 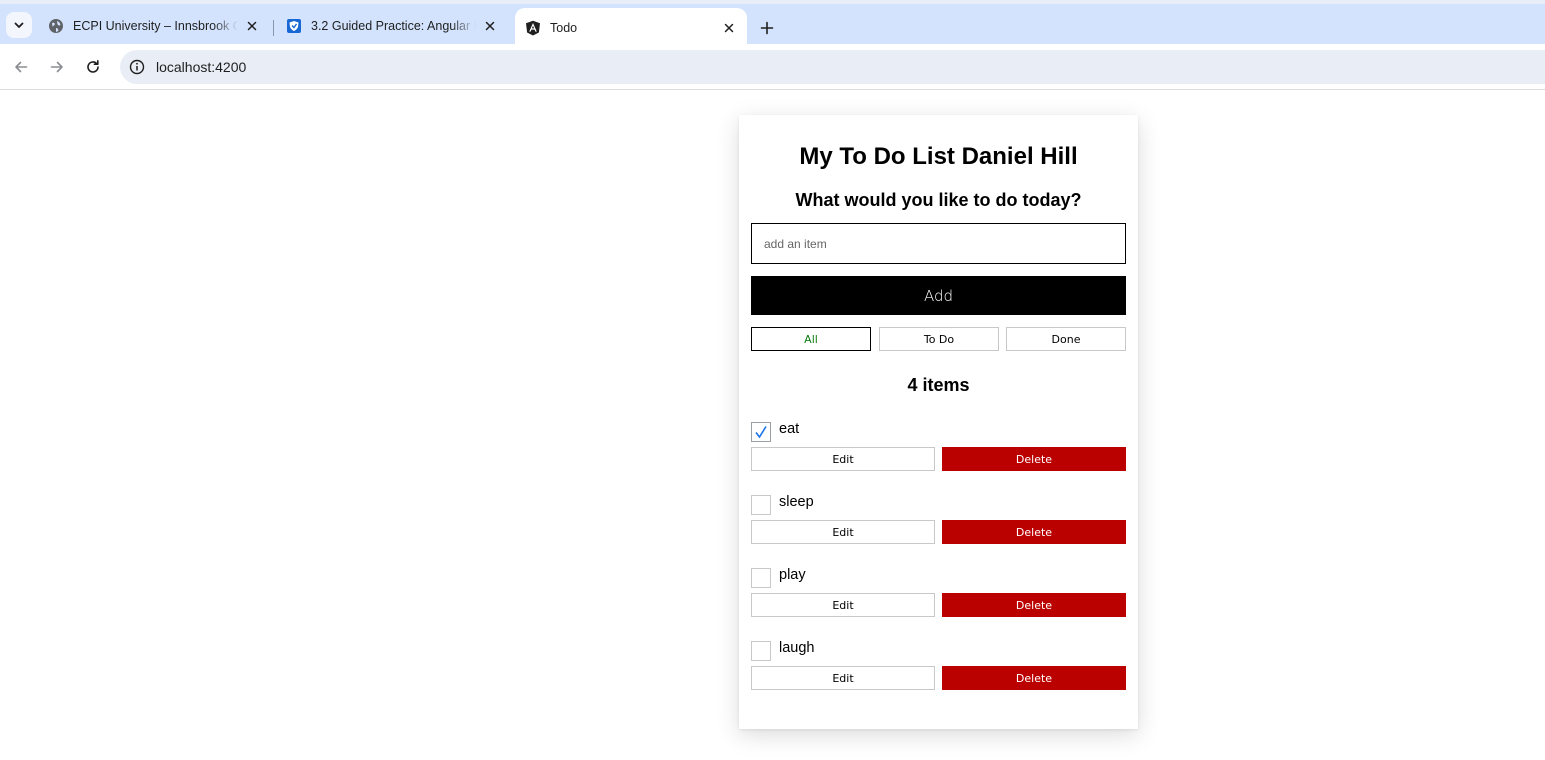 I want to click on reload-icon, so click(x=93, y=66).